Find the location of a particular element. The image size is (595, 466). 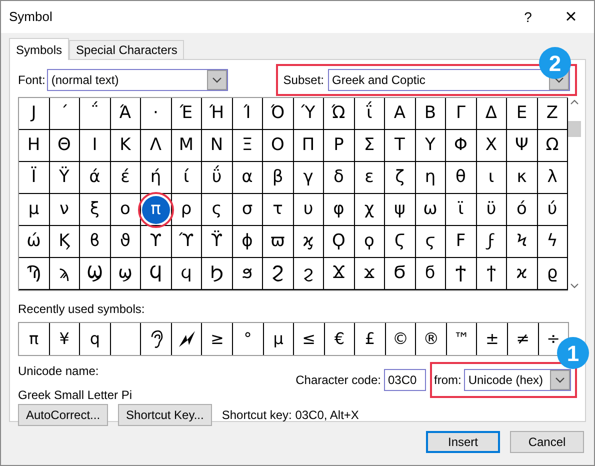

symbol-cell: Β is located at coordinates (430, 114).